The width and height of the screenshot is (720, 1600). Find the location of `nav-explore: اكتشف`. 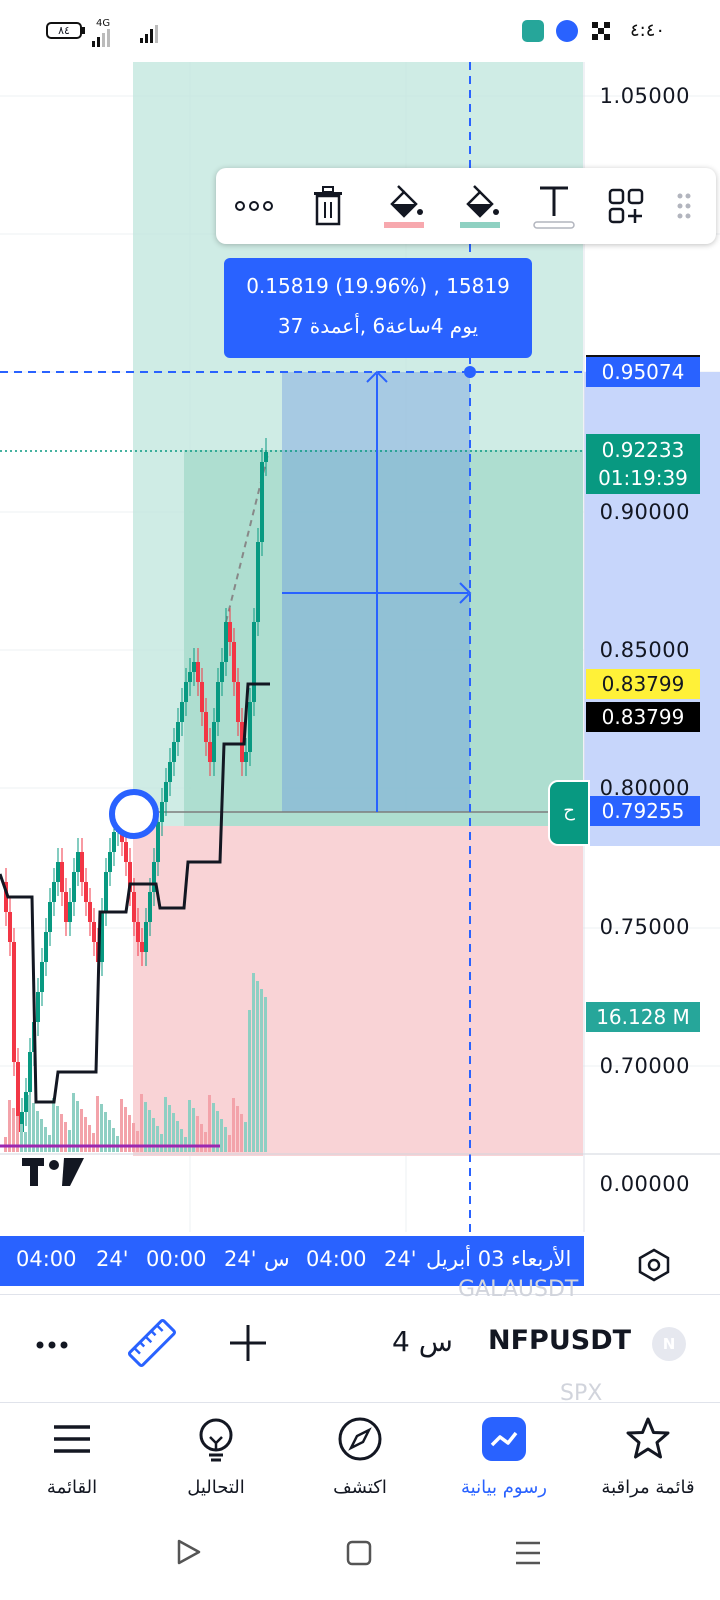

nav-explore: اكتشف is located at coordinates (360, 1458).